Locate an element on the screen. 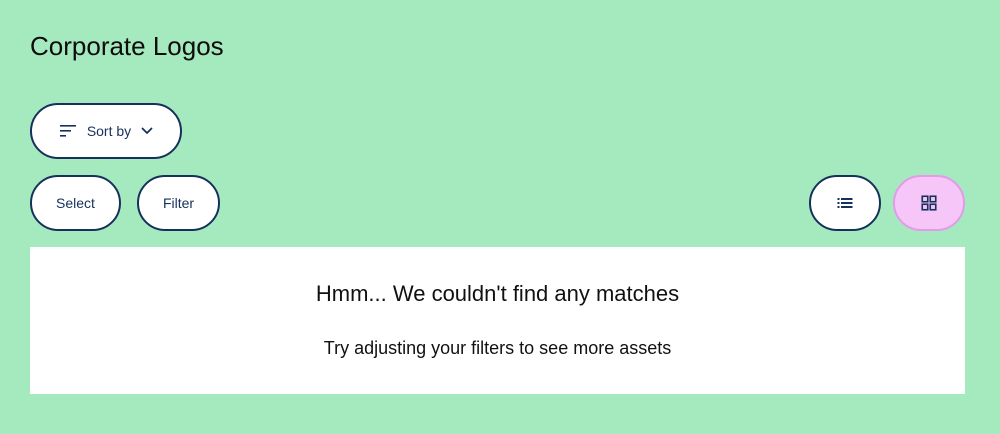  filter-label: Filter is located at coordinates (178, 203).